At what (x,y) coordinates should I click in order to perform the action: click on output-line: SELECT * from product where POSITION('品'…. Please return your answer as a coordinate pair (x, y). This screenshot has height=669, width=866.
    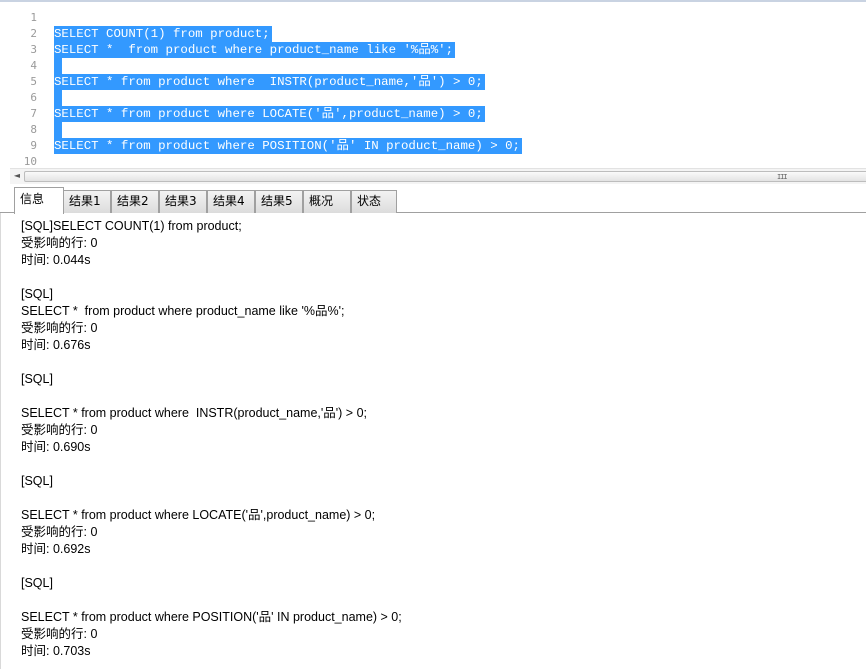
    Looking at the image, I should click on (211, 617).